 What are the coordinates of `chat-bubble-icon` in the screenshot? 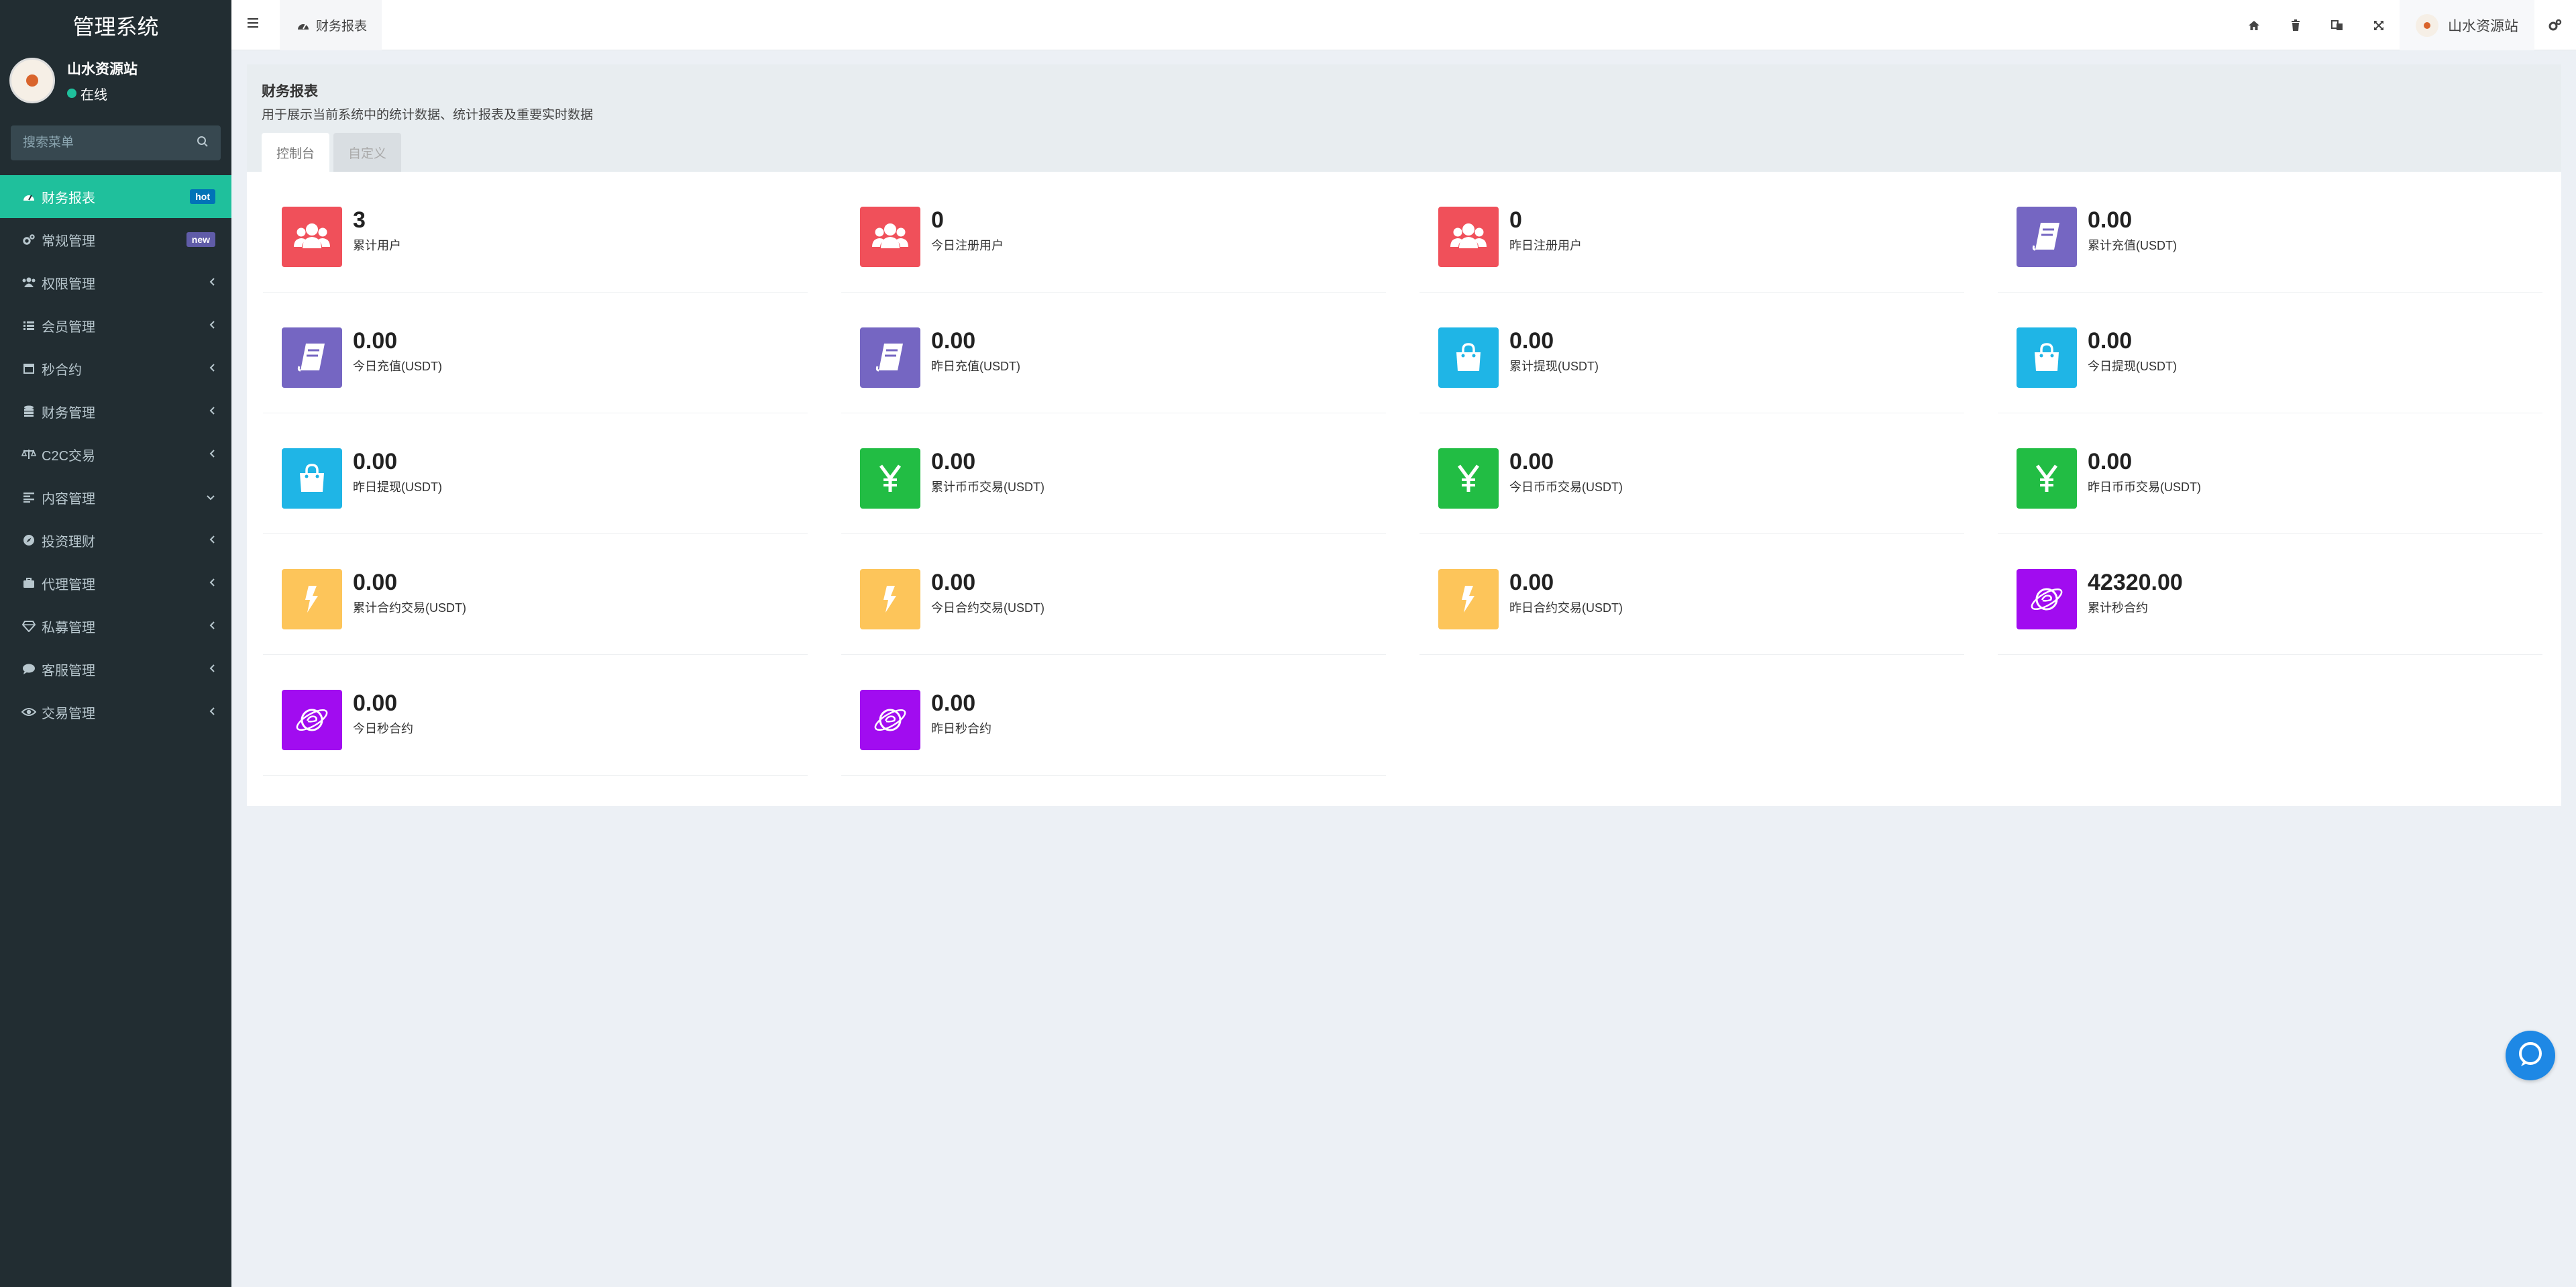 It's located at (2530, 1055).